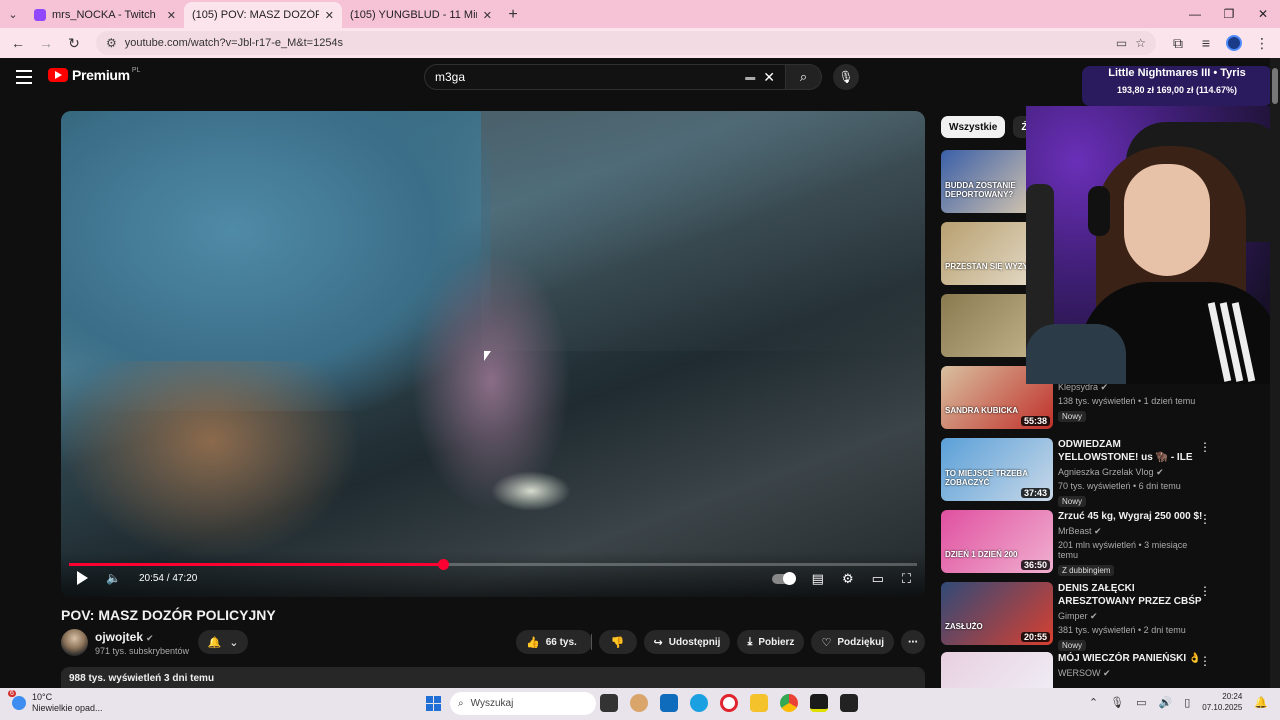 This screenshot has height=720, width=1280. I want to click on theater-mode-icon: ▭, so click(878, 579).